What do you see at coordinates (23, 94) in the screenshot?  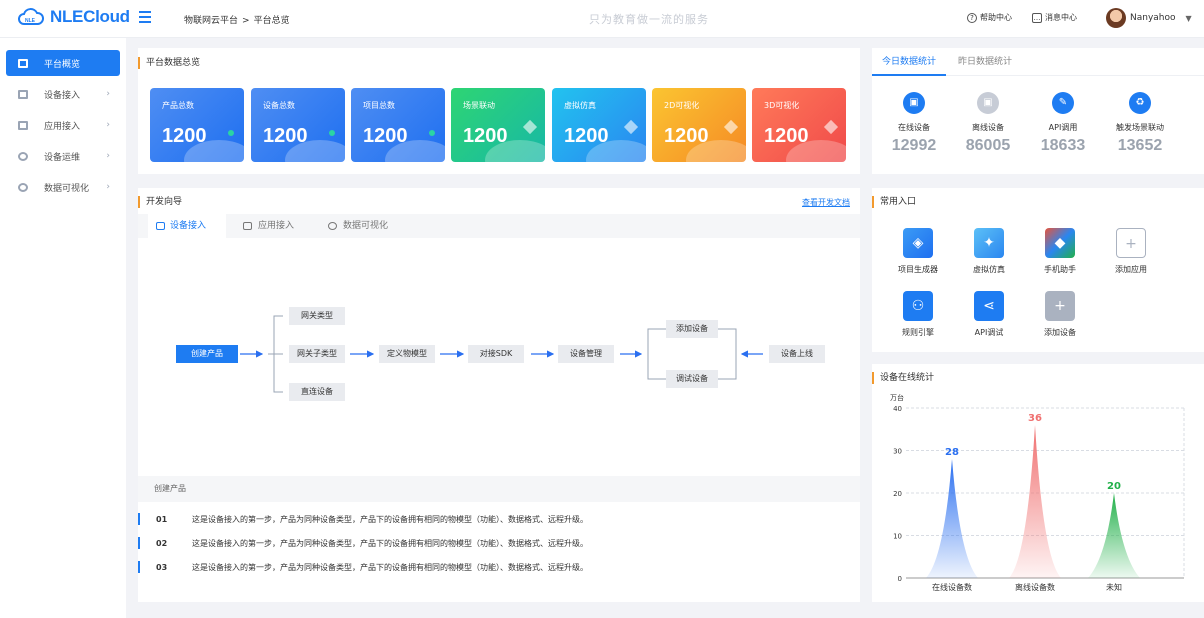 I see `list-icon` at bounding box center [23, 94].